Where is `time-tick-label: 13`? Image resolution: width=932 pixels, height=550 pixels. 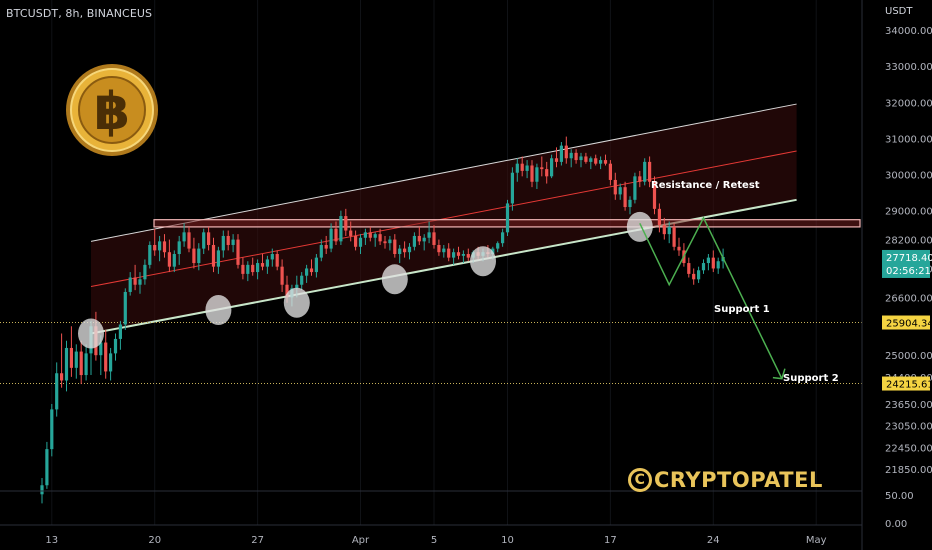 time-tick-label: 13 is located at coordinates (51, 540).